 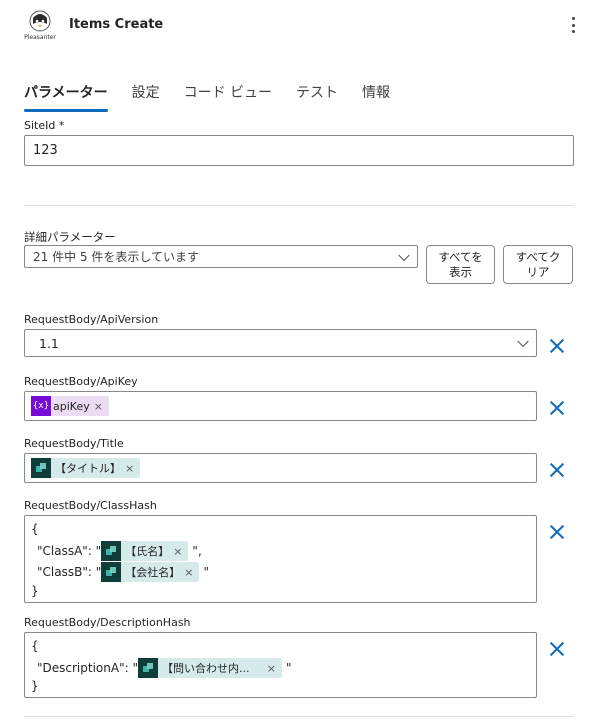 What do you see at coordinates (280, 343) in the screenshot?
I see `api-version-dropdown: 1.1` at bounding box center [280, 343].